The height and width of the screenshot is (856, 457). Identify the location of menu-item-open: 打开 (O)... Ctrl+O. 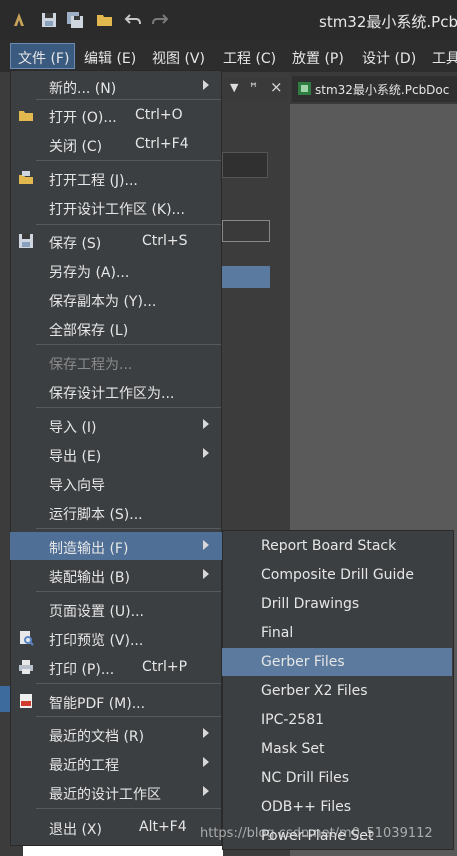
(116, 115).